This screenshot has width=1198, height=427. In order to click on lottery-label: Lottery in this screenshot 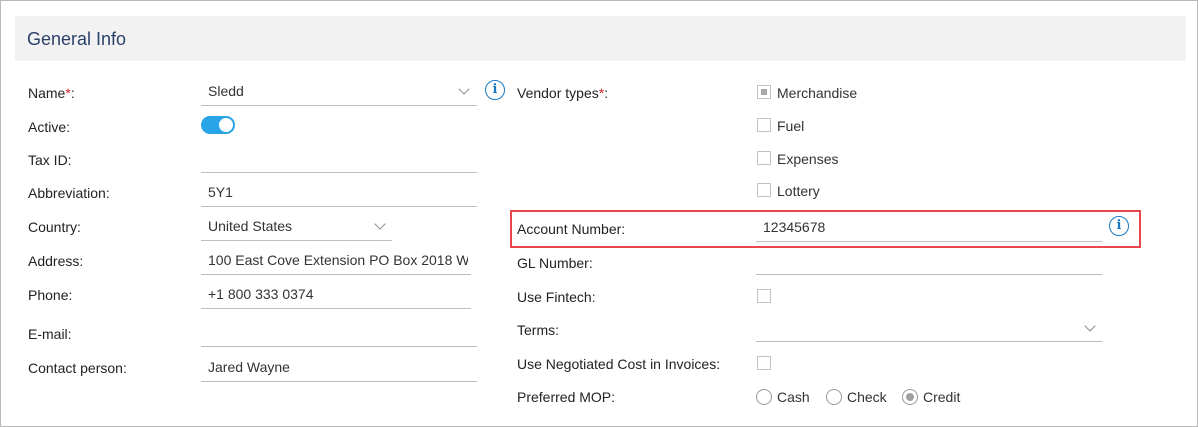, I will do `click(798, 191)`.